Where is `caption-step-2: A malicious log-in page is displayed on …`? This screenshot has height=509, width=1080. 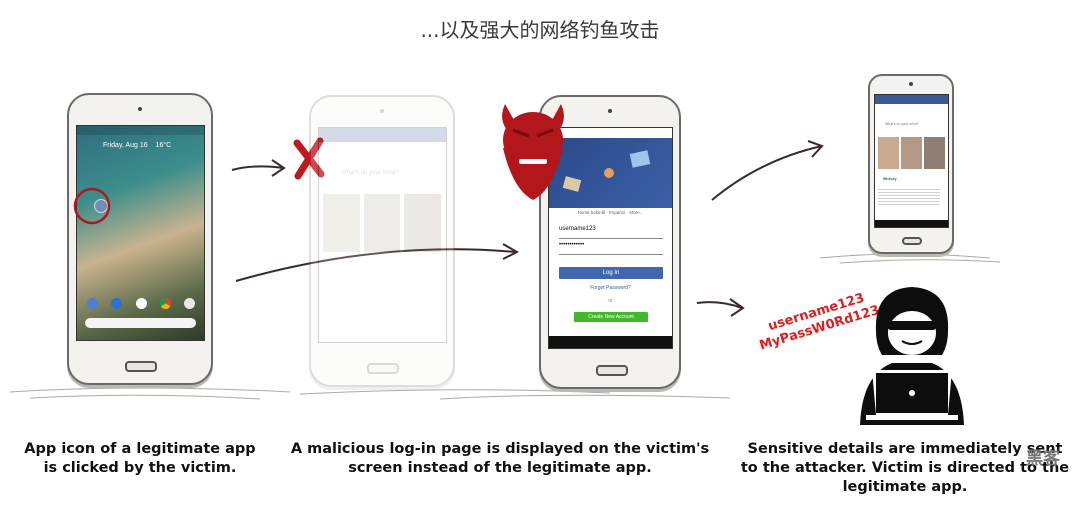 caption-step-2: A malicious log-in page is displayed on … is located at coordinates (500, 458).